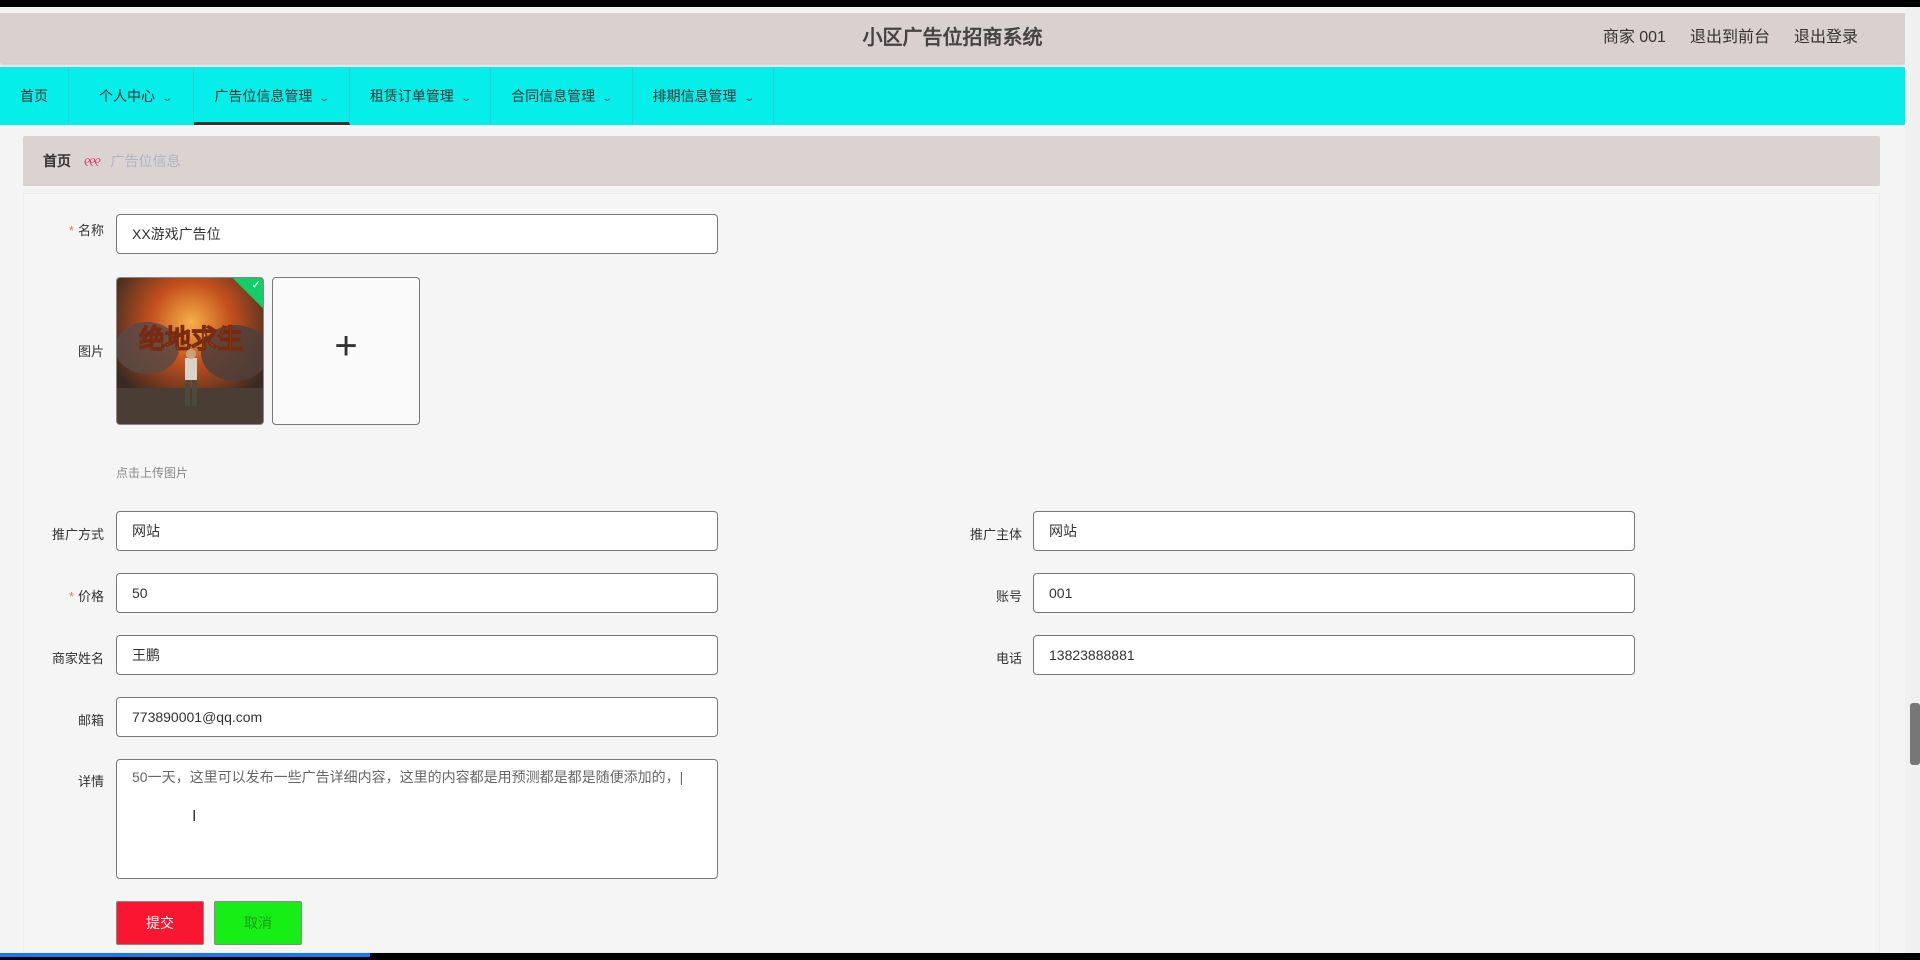 This screenshot has width=1920, height=960. What do you see at coordinates (1008, 596) in the screenshot?
I see `account-label: 账号` at bounding box center [1008, 596].